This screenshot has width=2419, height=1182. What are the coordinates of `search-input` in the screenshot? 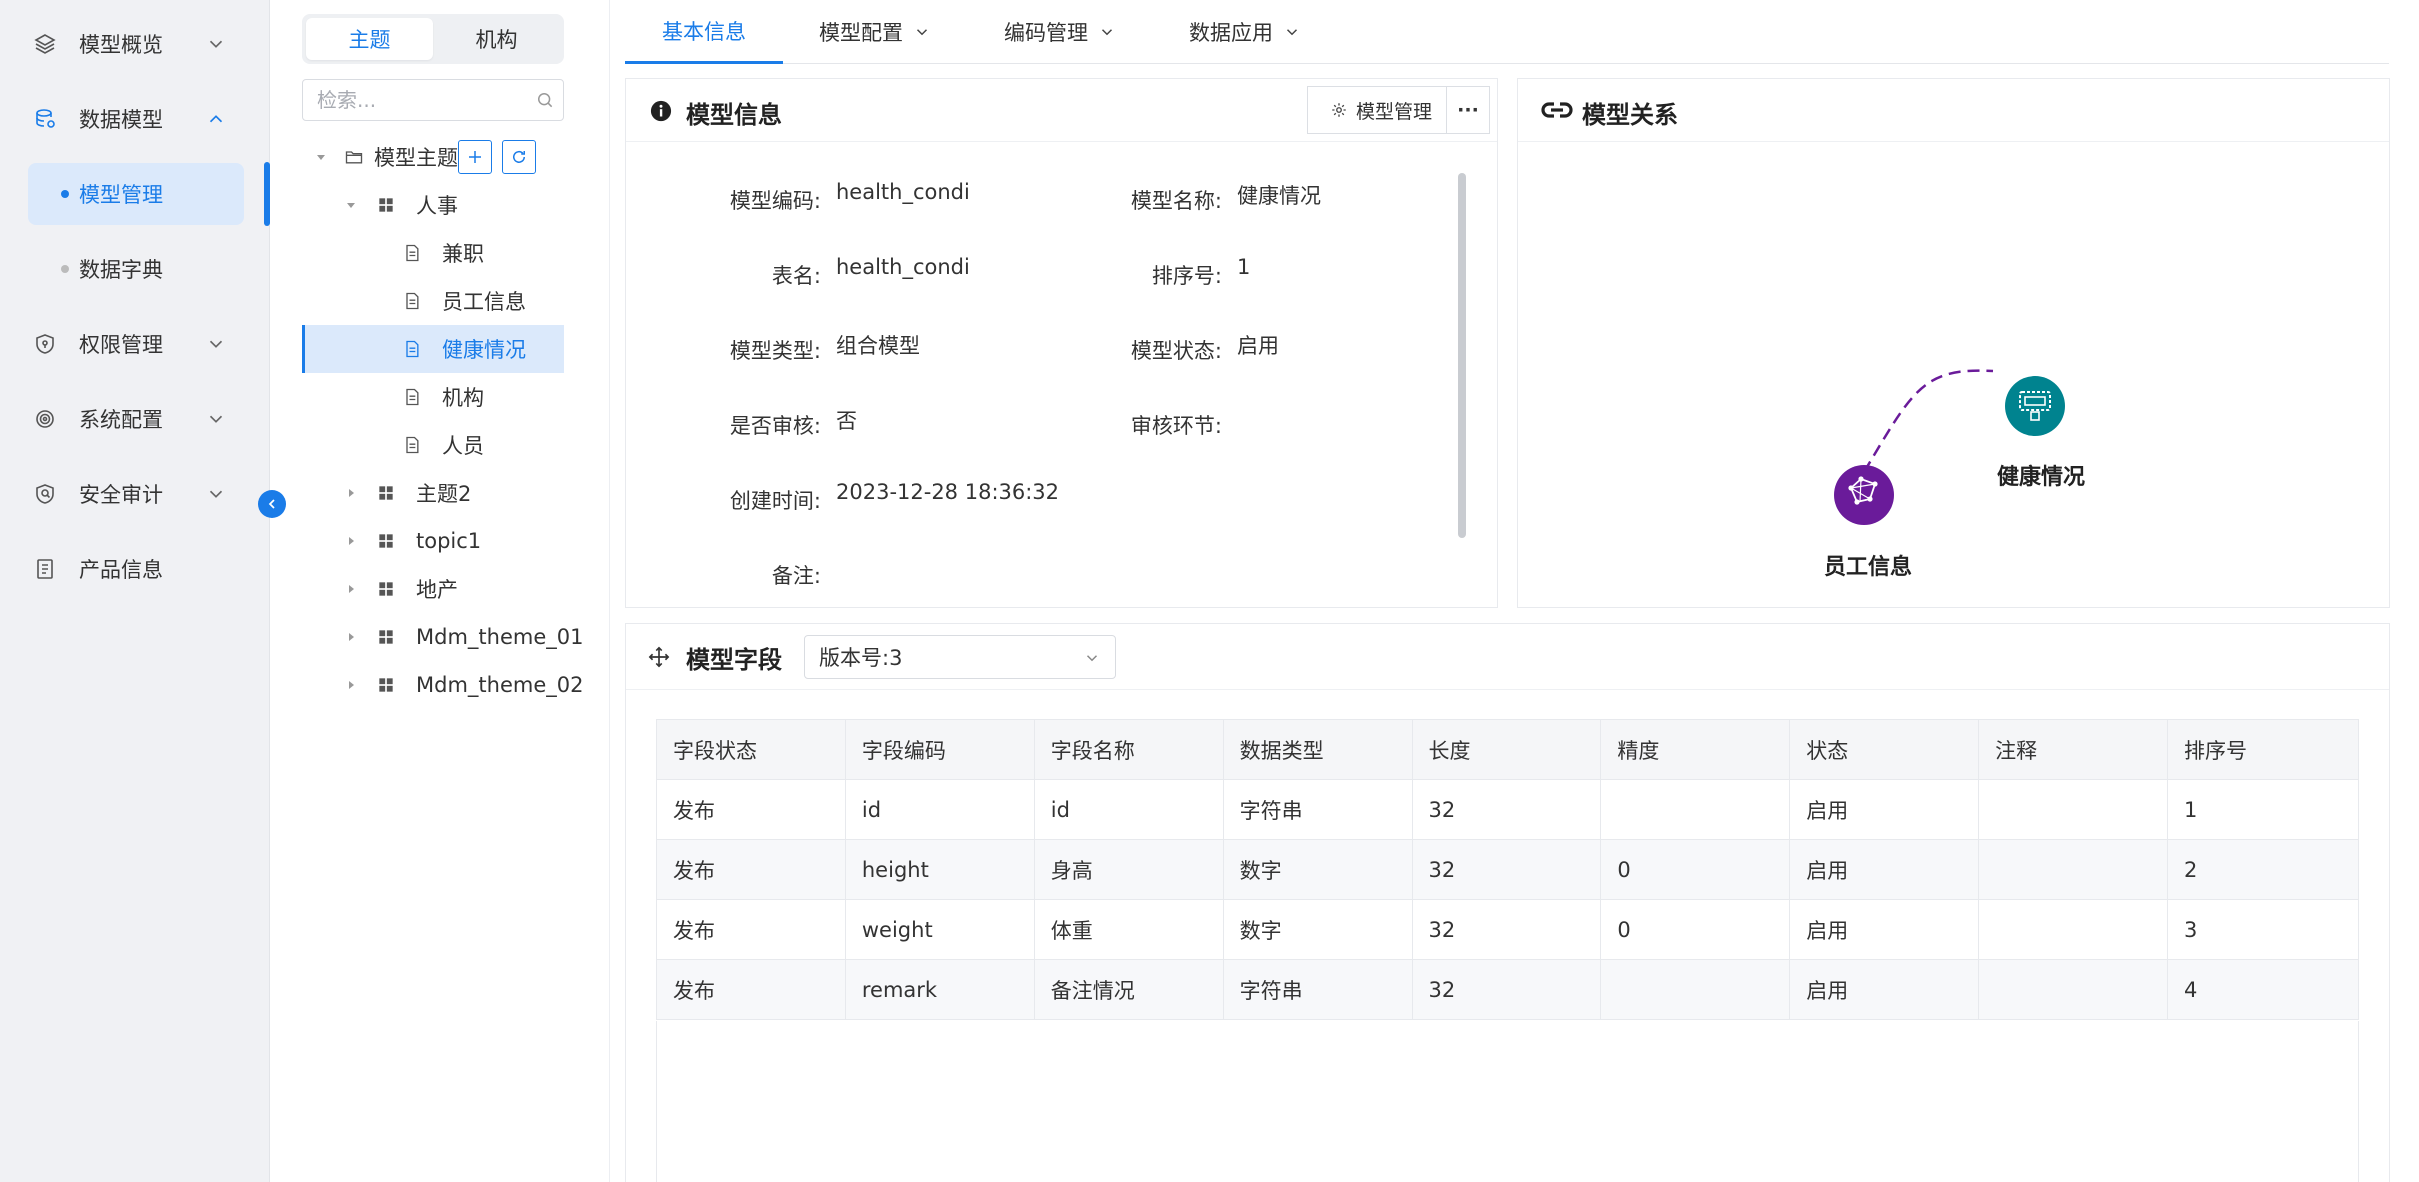 It's located at (417, 100).